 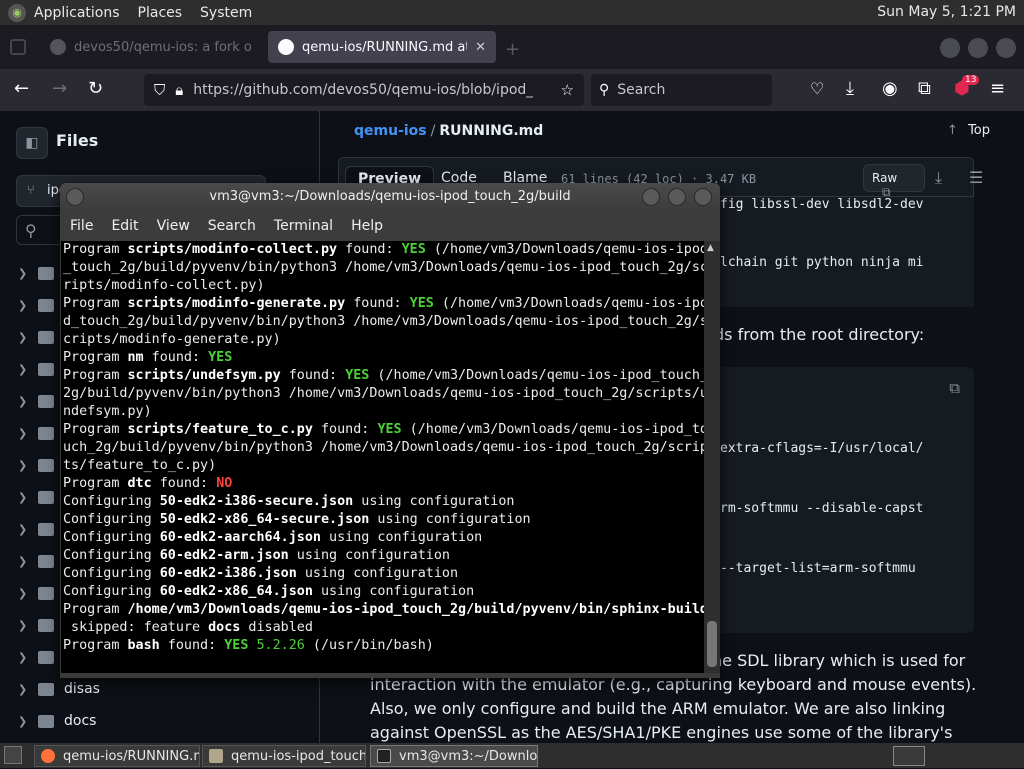 I want to click on menu-search: Search, so click(x=232, y=226).